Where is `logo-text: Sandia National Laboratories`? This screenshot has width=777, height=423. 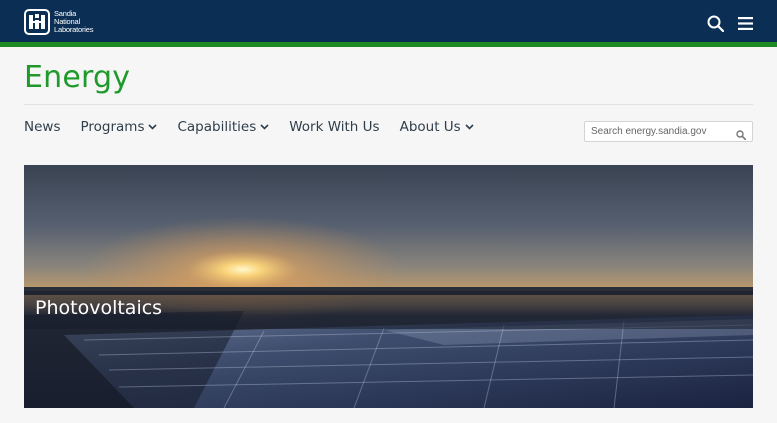
logo-text: Sandia National Laboratories is located at coordinates (73, 22).